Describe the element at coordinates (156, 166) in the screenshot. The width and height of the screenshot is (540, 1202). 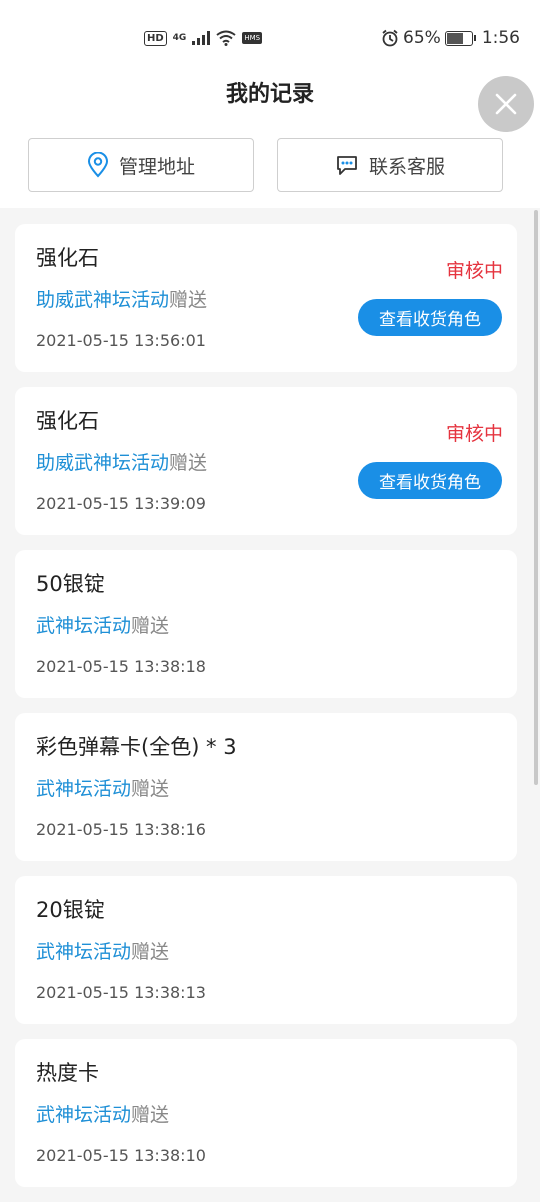
I see `manage-address-label: 管理地址` at that location.